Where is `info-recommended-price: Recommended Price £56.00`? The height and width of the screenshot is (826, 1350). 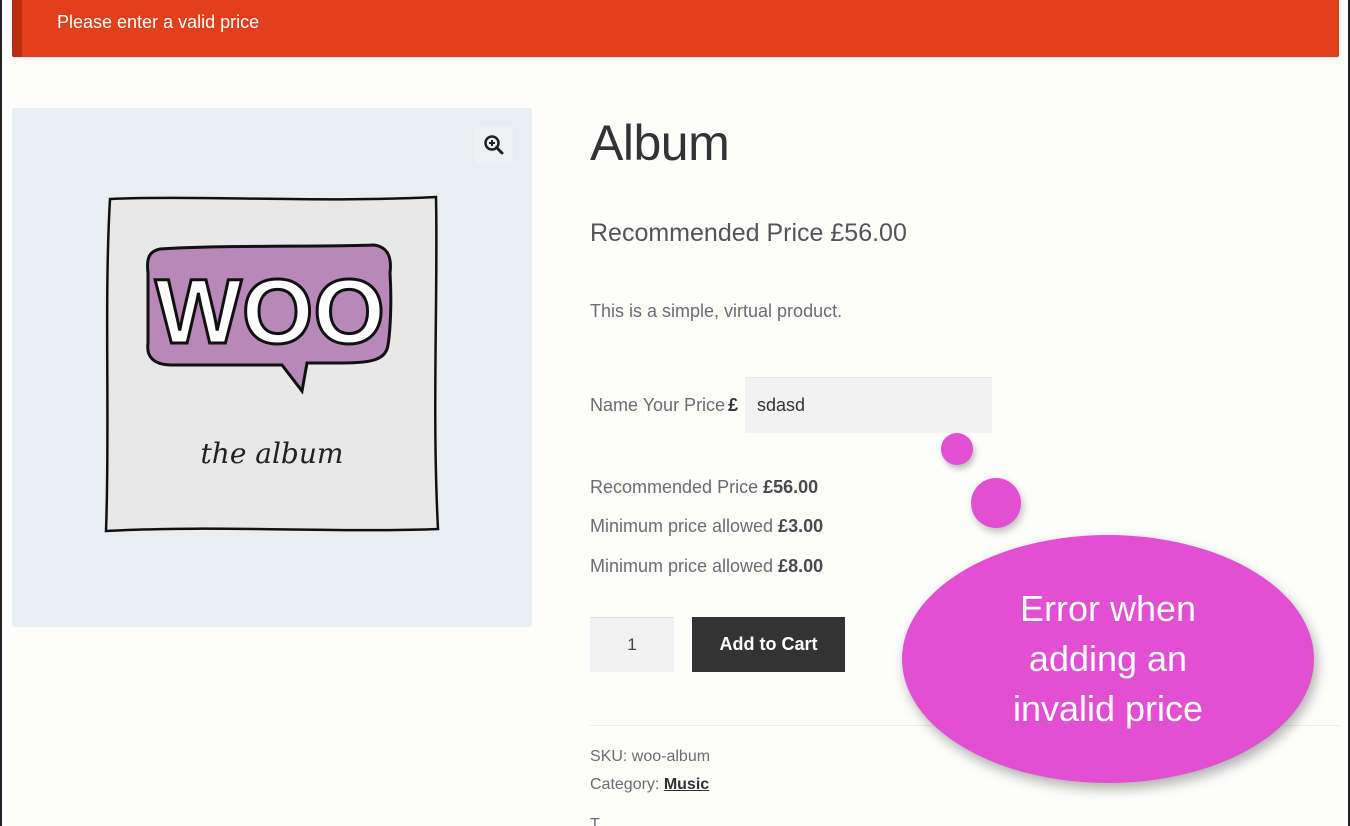
info-recommended-price: Recommended Price £56.00 is located at coordinates (704, 487).